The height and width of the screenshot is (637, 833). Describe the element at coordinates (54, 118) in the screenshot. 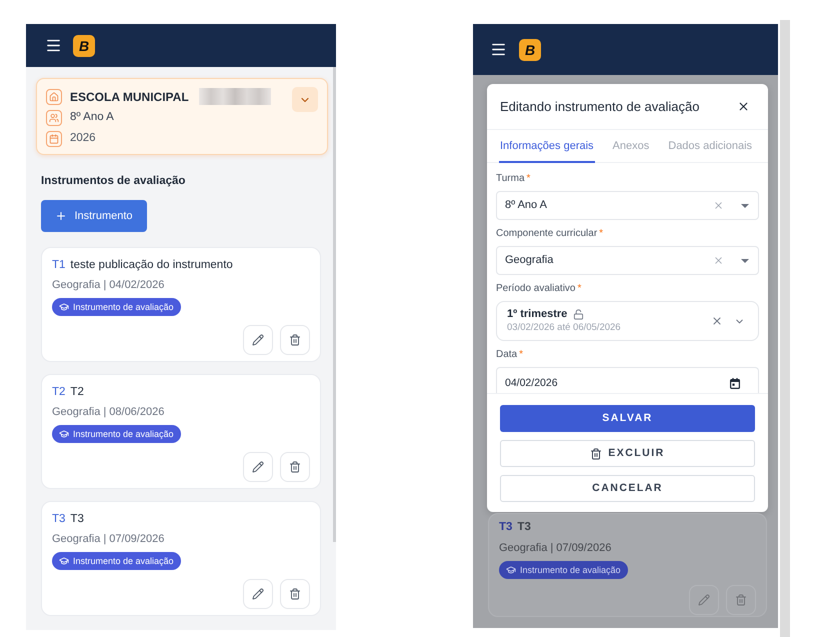

I see `people-icon` at that location.